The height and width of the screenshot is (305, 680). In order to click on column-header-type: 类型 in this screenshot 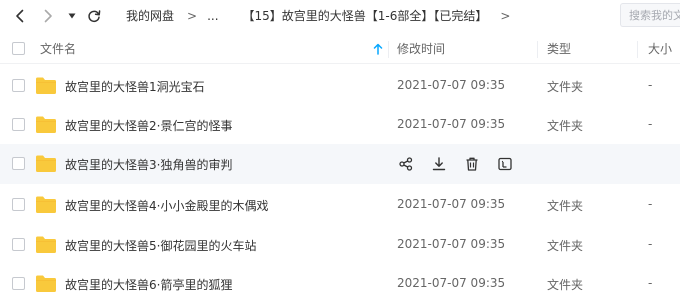, I will do `click(559, 49)`.